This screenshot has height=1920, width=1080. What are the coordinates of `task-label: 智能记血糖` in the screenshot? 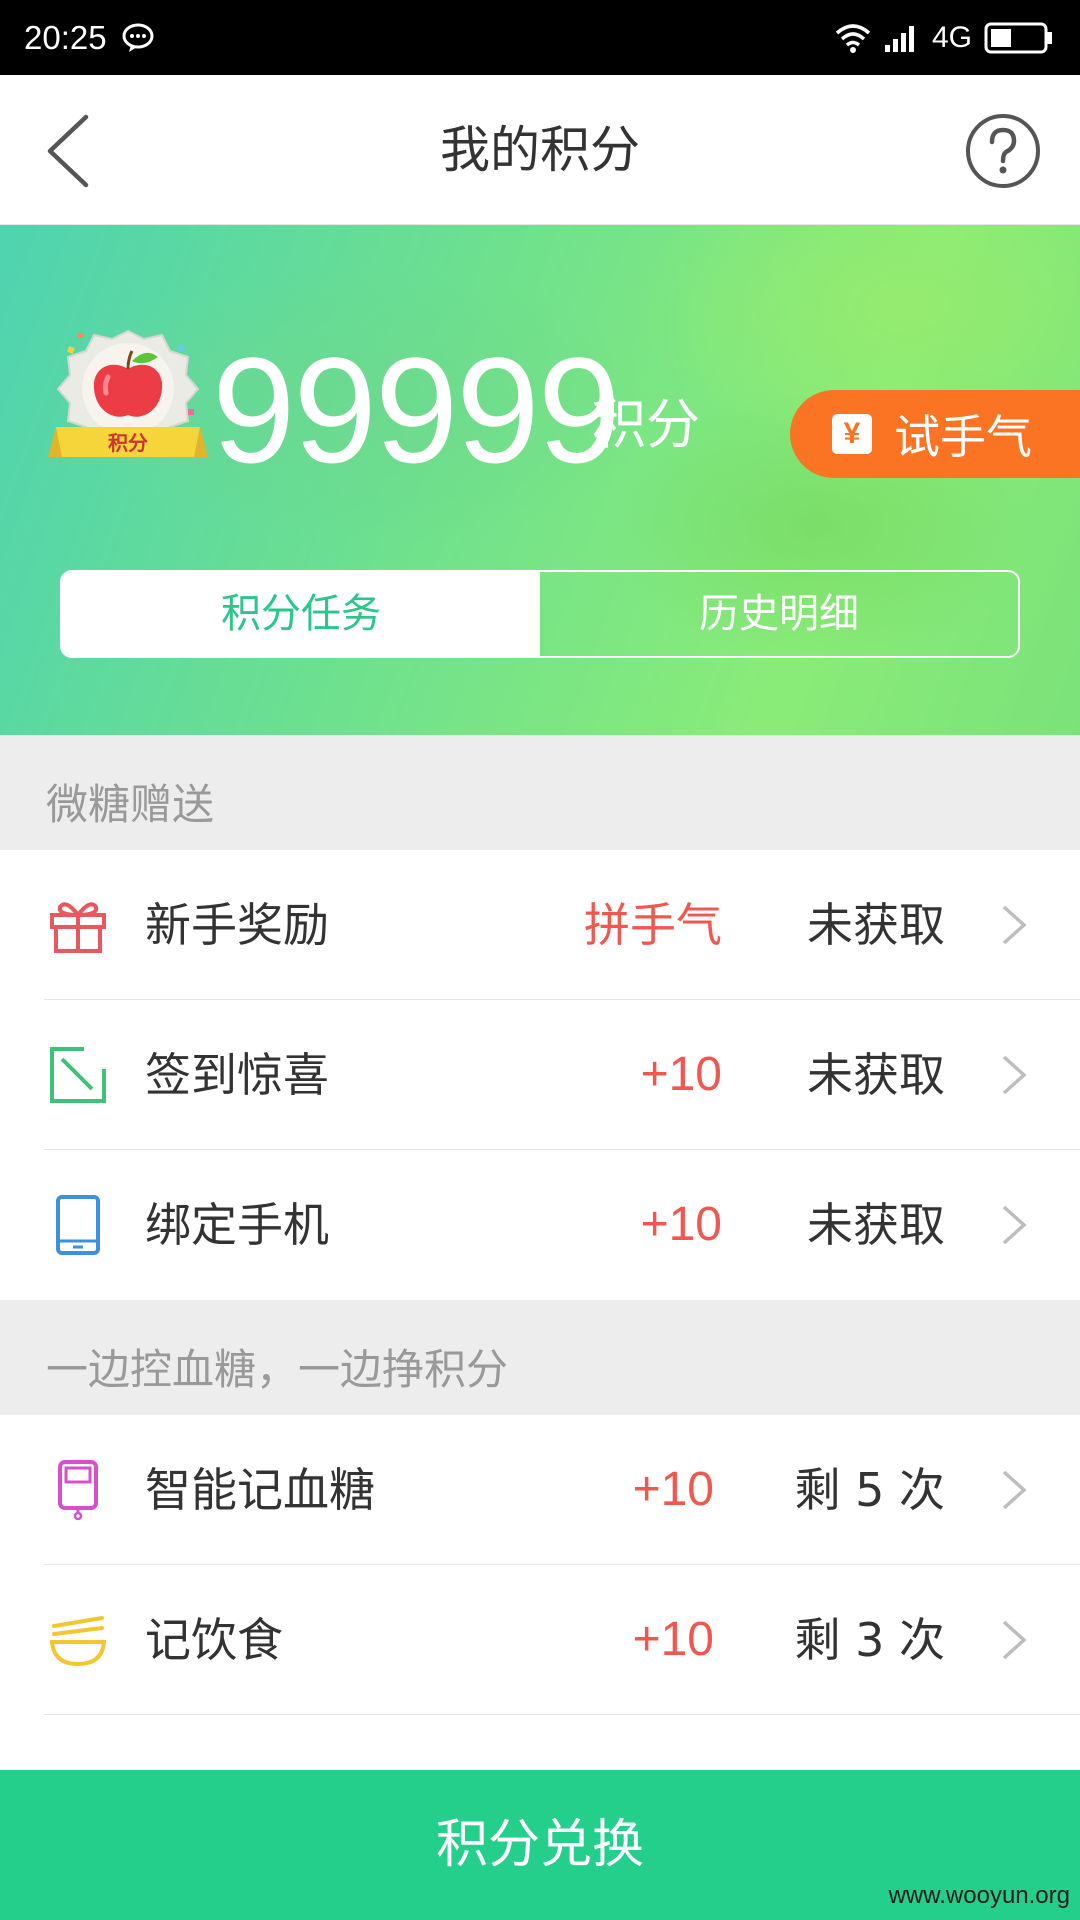 It's located at (260, 1490).